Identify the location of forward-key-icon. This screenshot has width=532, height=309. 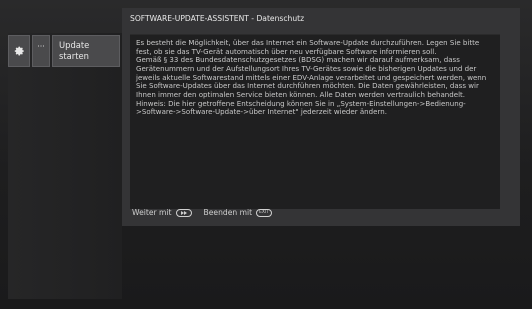
(183, 212).